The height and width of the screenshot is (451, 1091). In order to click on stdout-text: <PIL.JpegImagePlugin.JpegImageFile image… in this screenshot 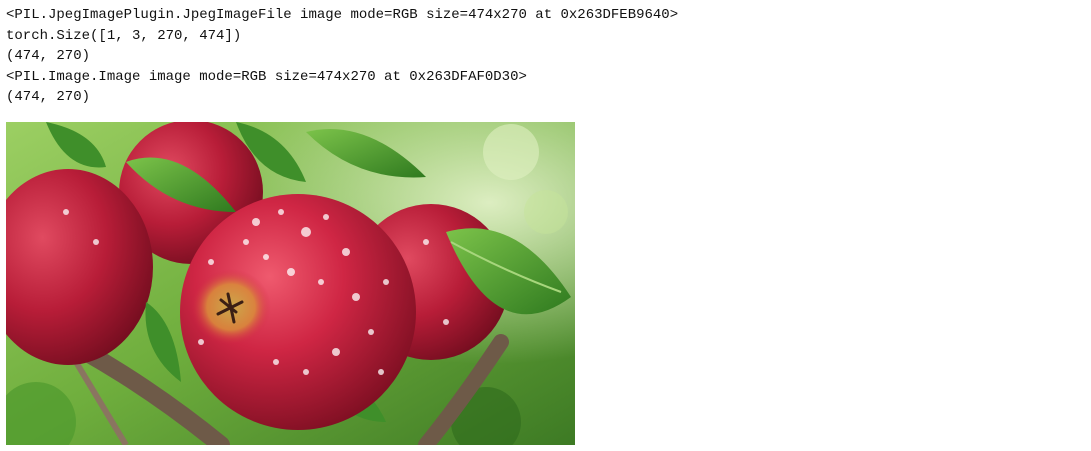, I will do `click(342, 56)`.